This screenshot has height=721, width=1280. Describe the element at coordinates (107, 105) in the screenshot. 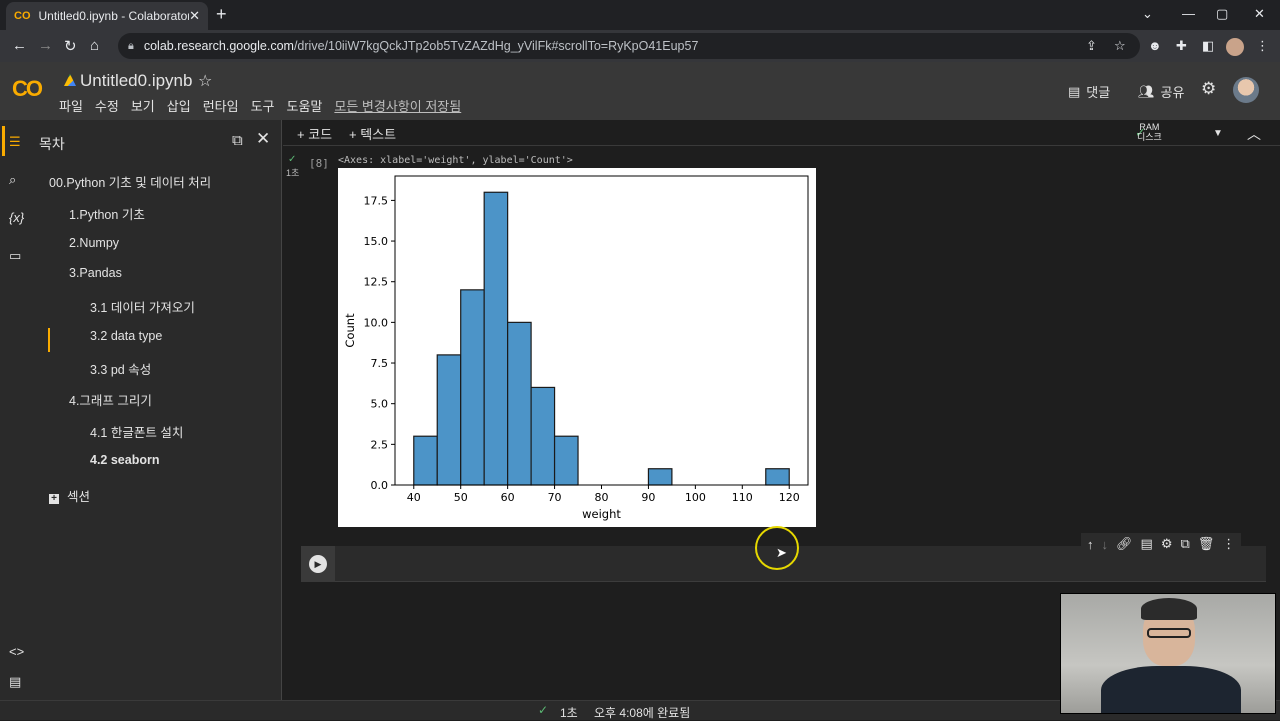

I see `menu-edit: 수정` at that location.